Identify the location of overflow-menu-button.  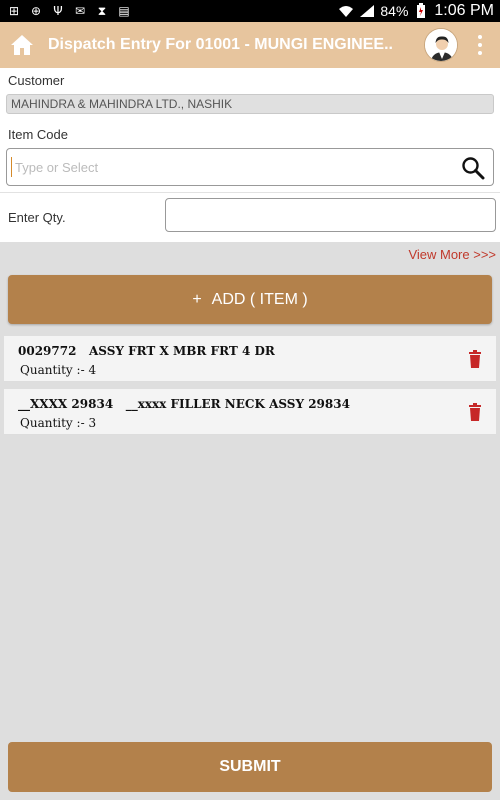
(480, 45).